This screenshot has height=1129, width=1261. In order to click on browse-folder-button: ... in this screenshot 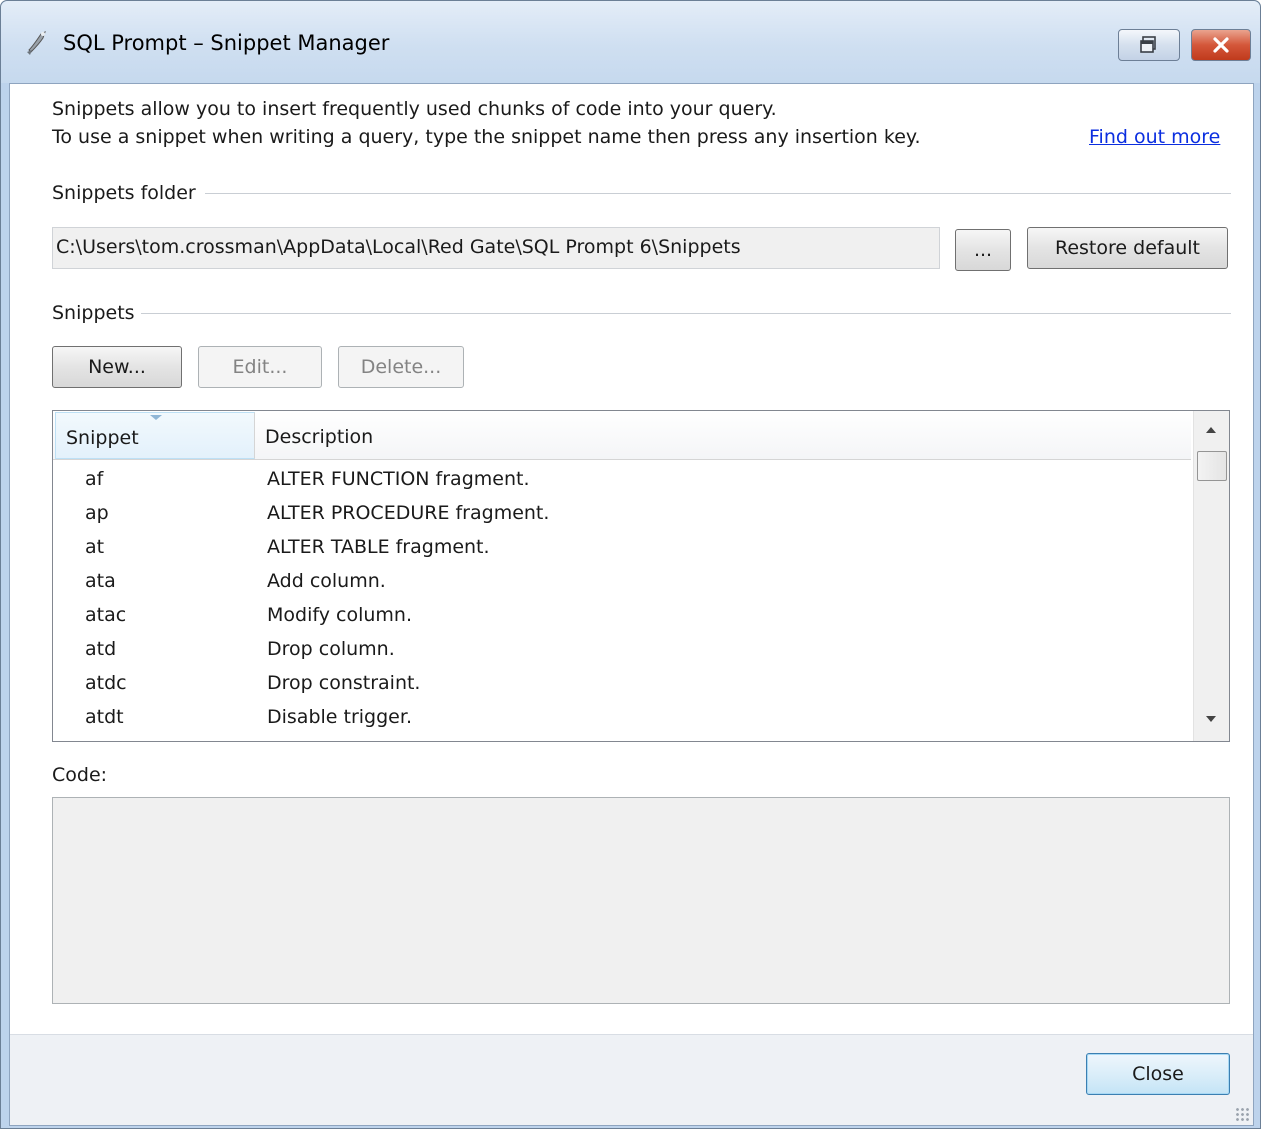, I will do `click(983, 250)`.